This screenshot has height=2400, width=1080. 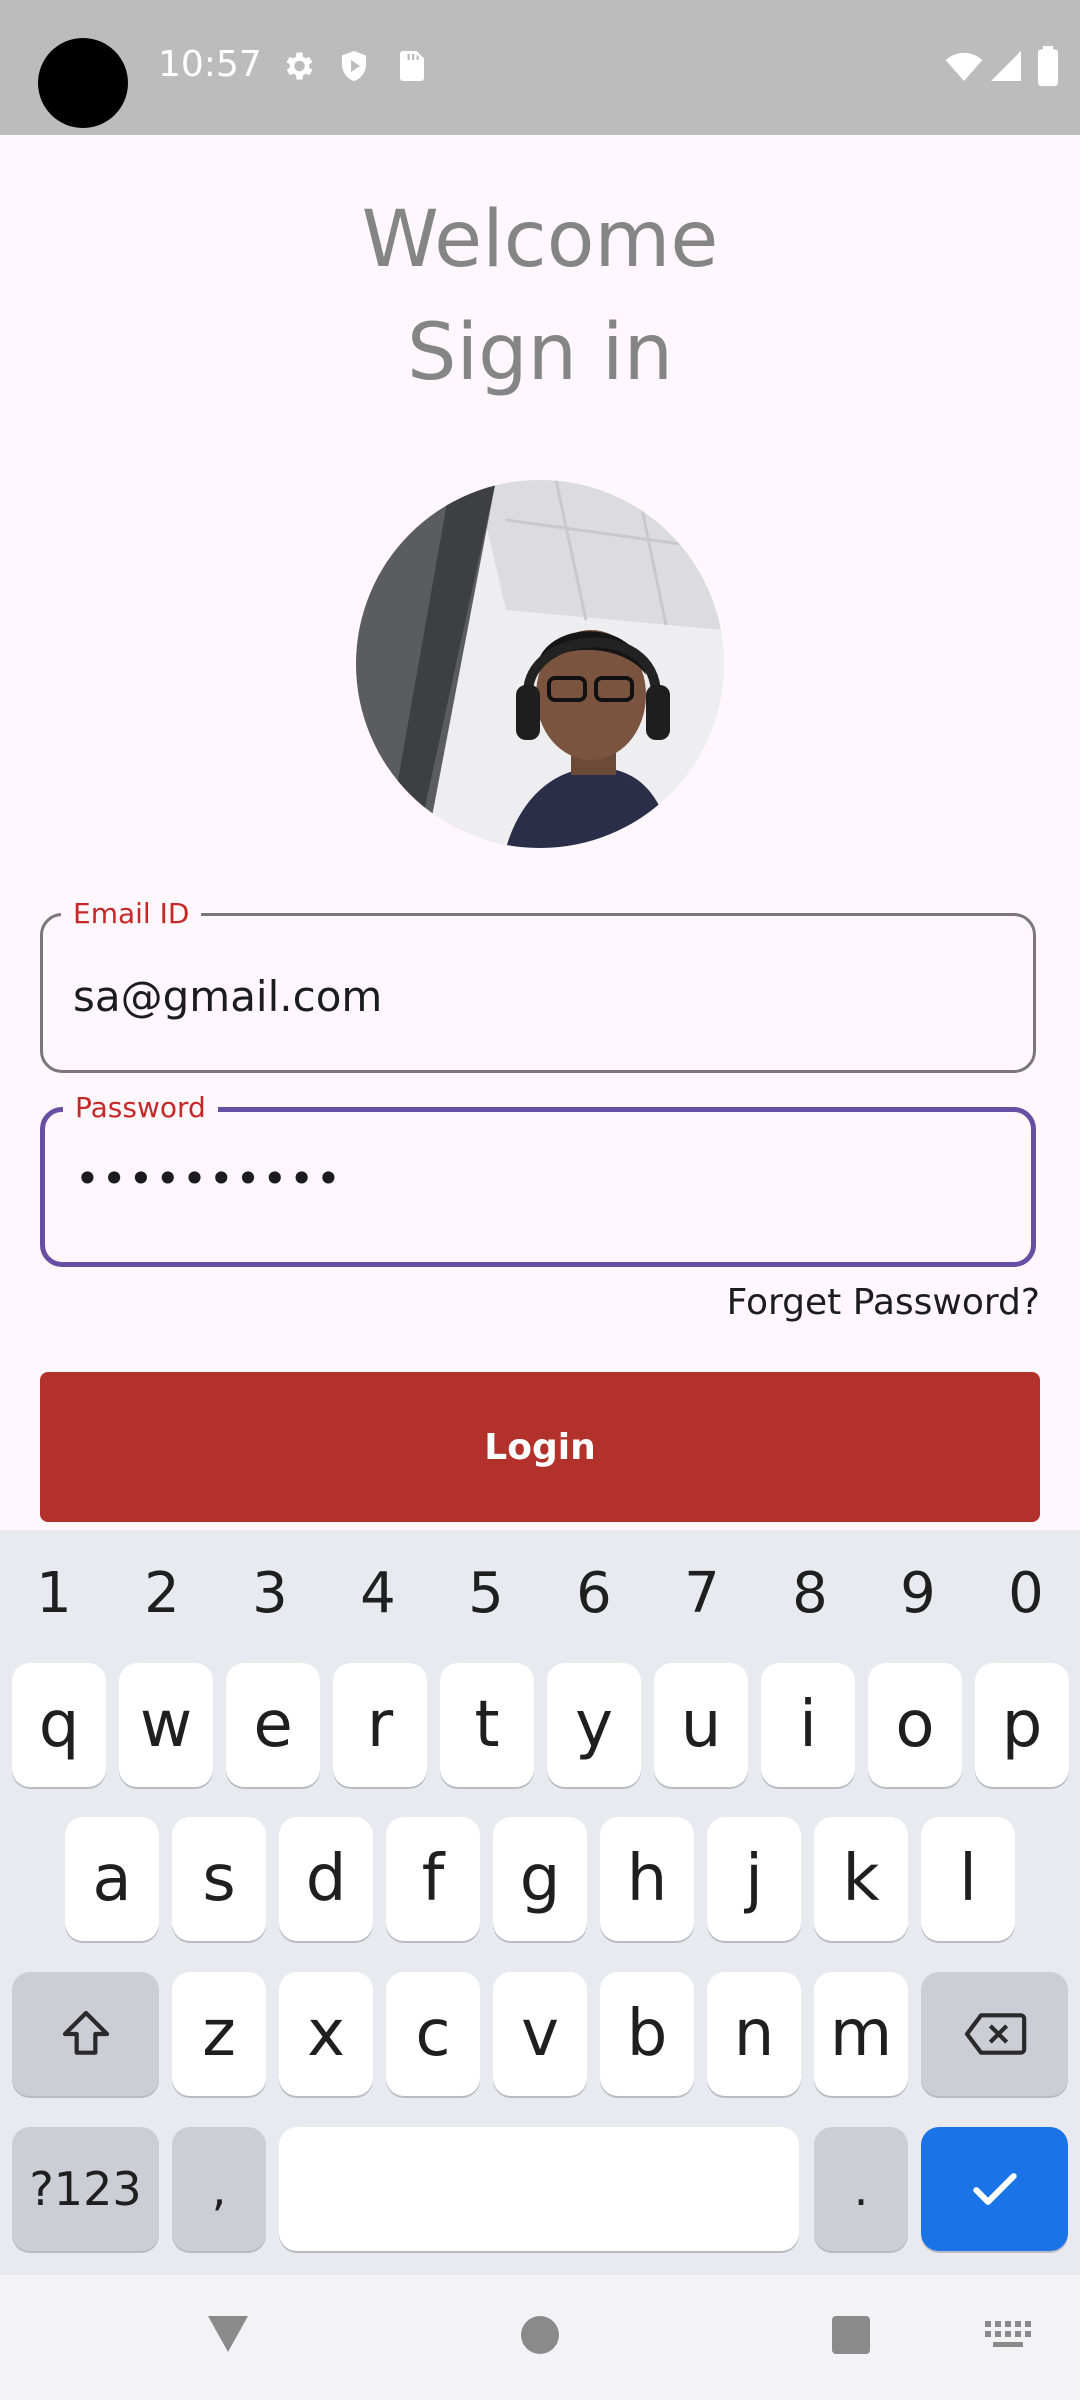 What do you see at coordinates (754, 1879) in the screenshot?
I see `key-j: j` at bounding box center [754, 1879].